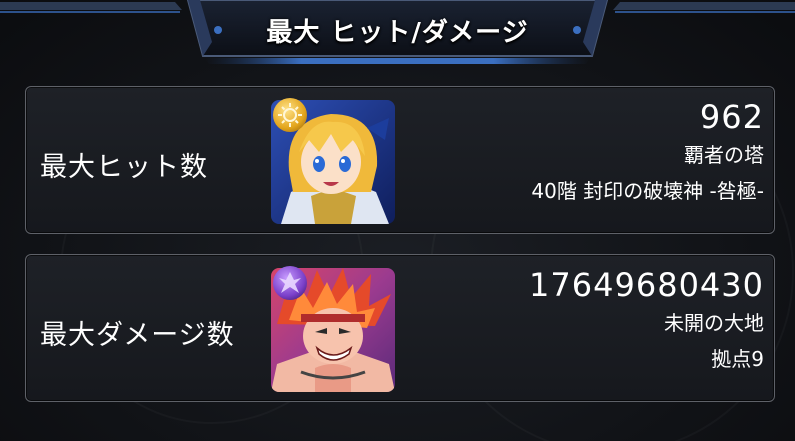 This screenshot has height=441, width=795. What do you see at coordinates (290, 283) in the screenshot?
I see `purple-dark-element-icon` at bounding box center [290, 283].